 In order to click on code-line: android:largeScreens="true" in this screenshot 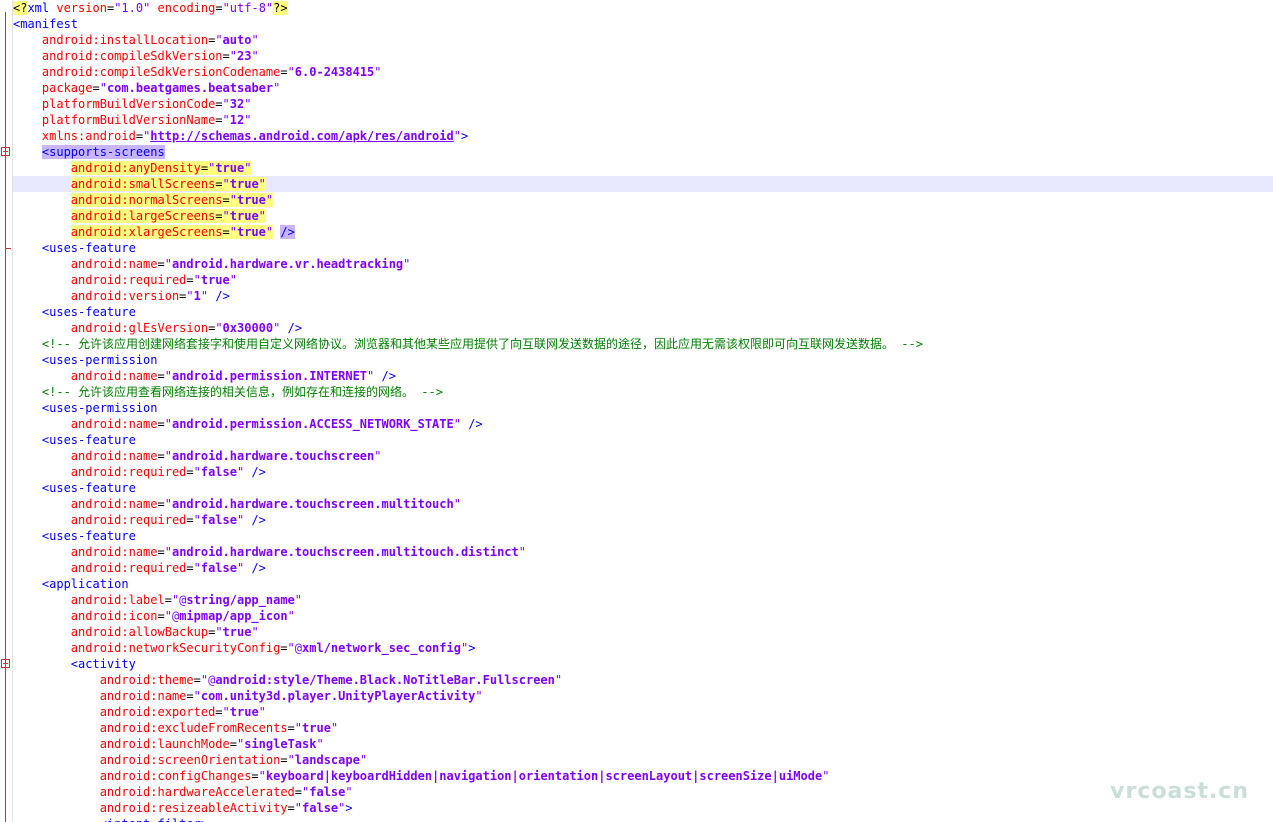, I will do `click(643, 216)`.